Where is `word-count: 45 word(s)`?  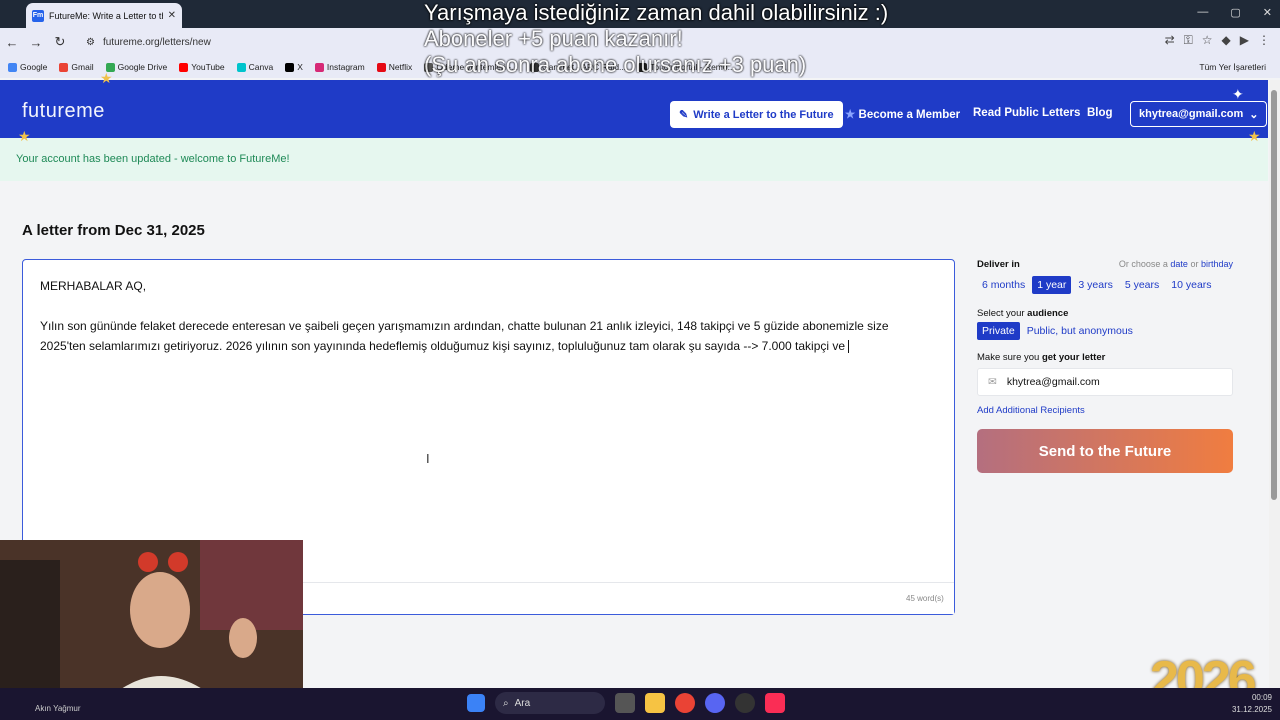
word-count: 45 word(s) is located at coordinates (925, 598).